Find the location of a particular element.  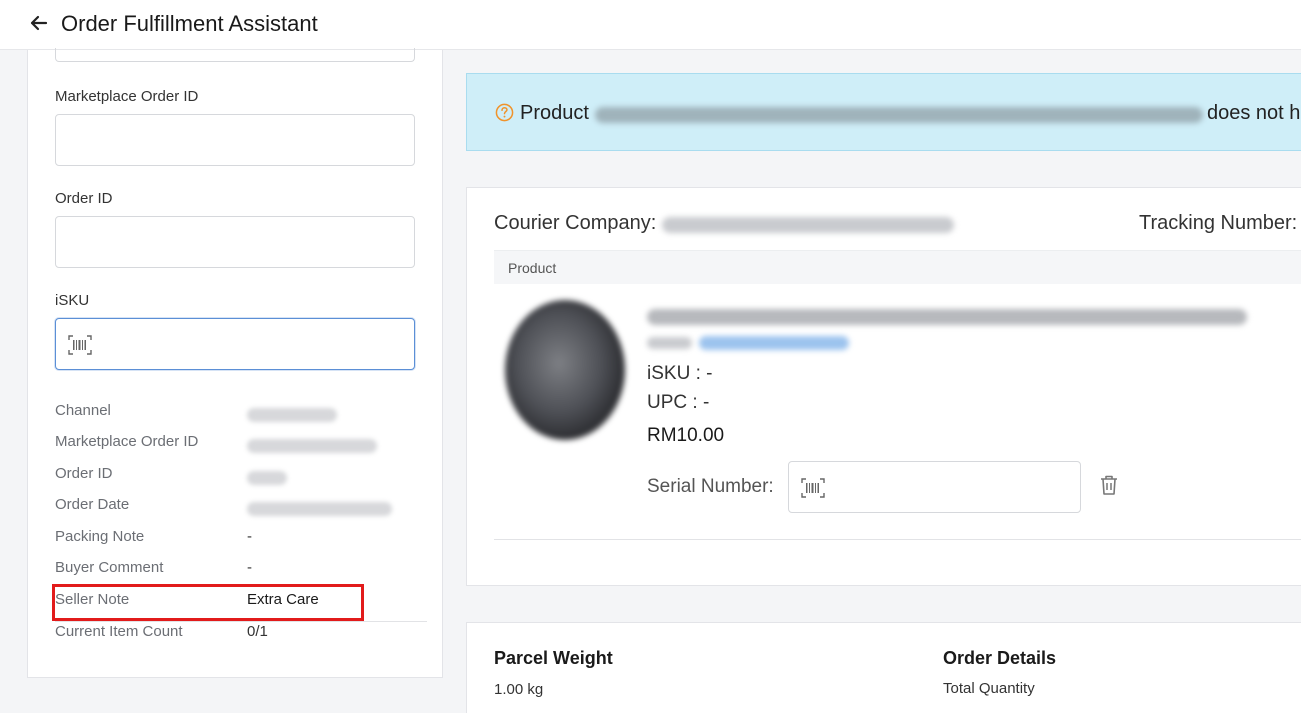

product-link-redacted is located at coordinates (774, 343).